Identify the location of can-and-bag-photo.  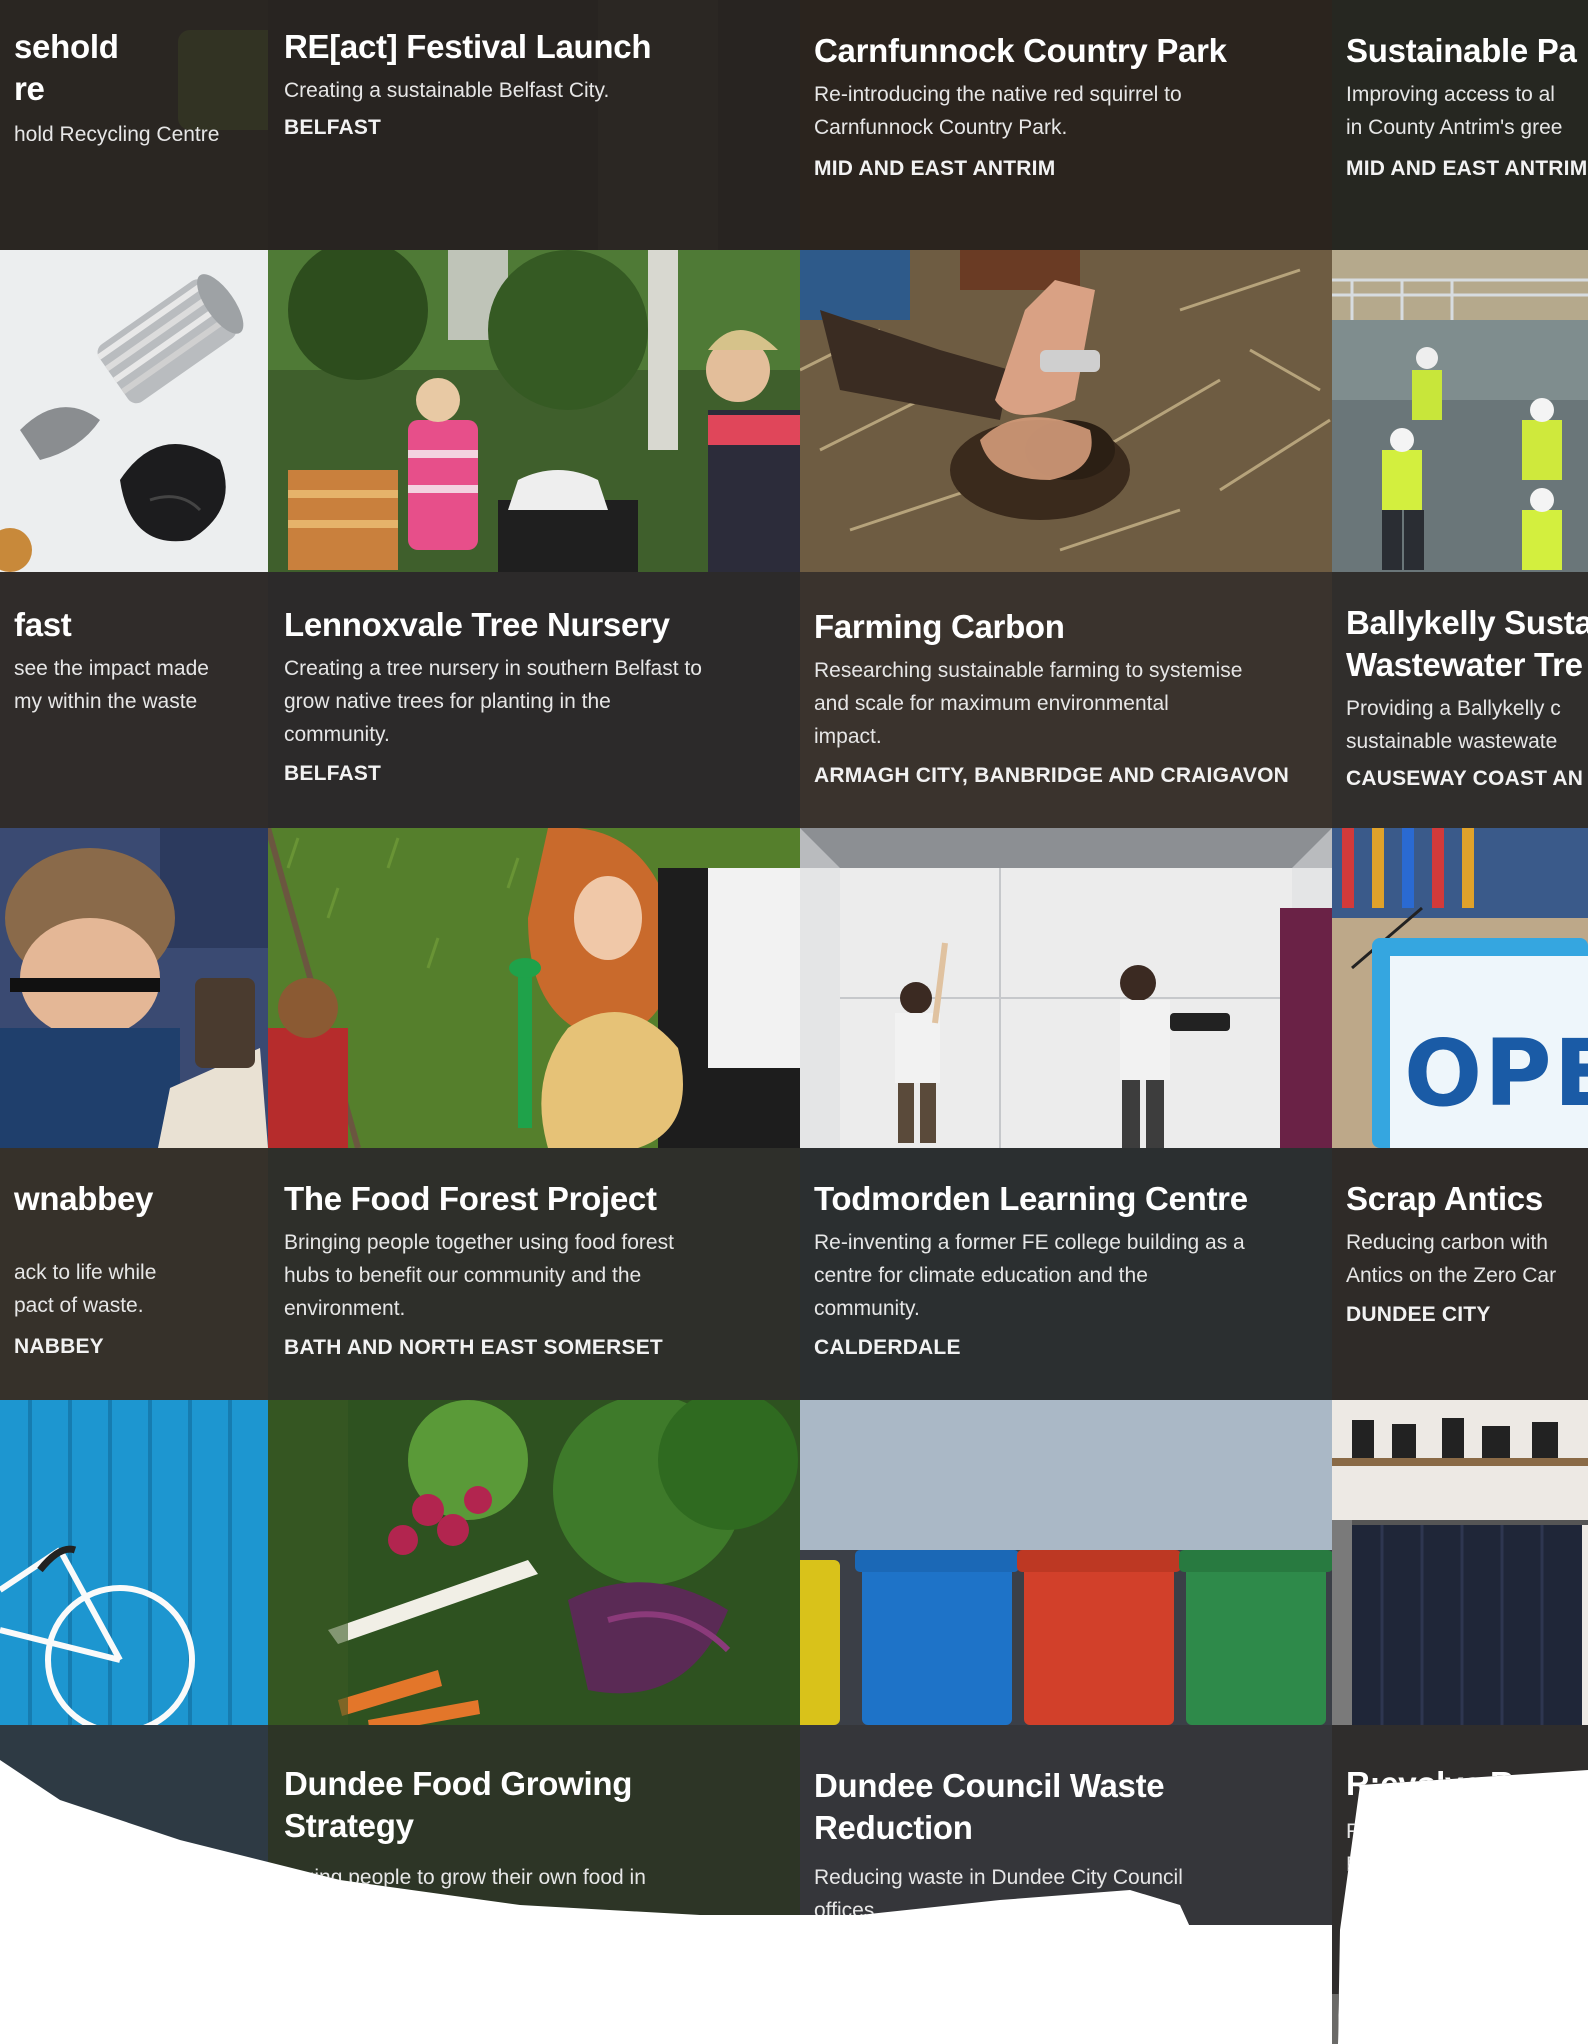
(134, 411).